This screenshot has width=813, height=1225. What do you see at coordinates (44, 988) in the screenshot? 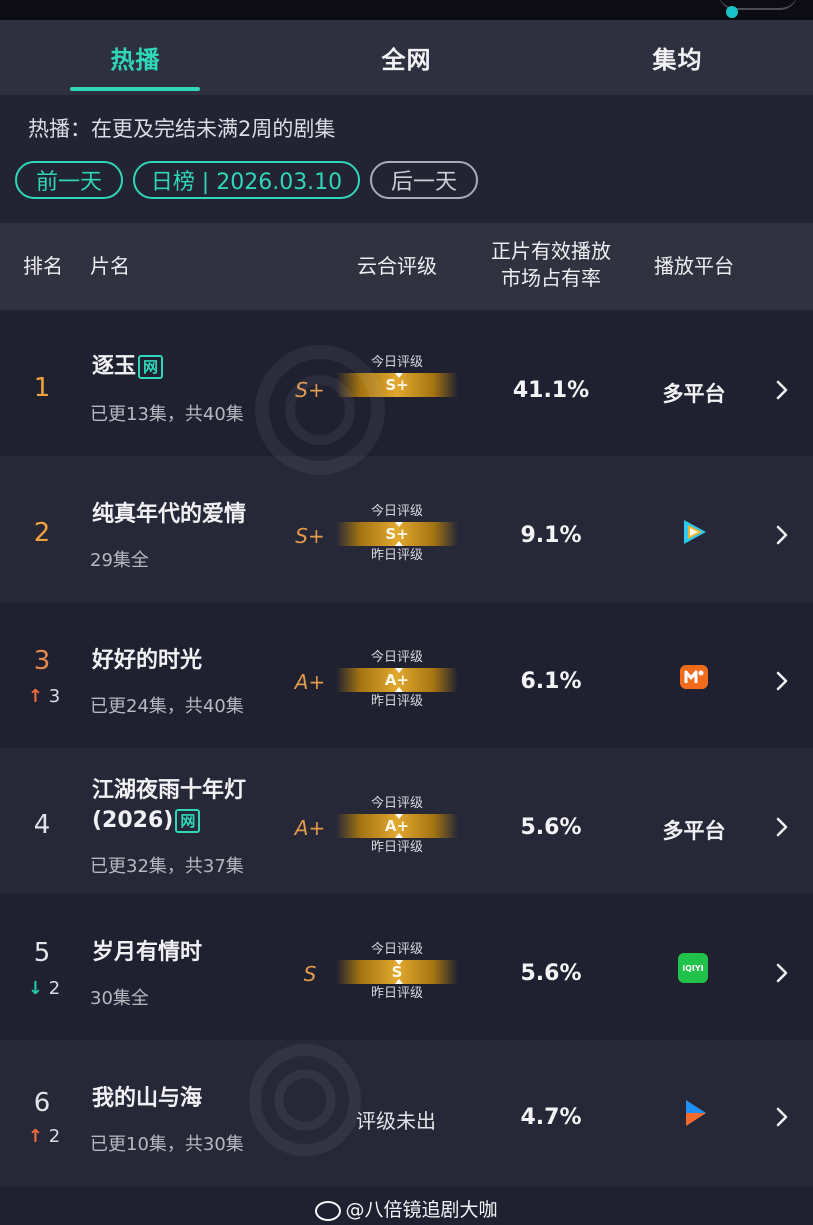
I see `rank-change: ↓ 2` at bounding box center [44, 988].